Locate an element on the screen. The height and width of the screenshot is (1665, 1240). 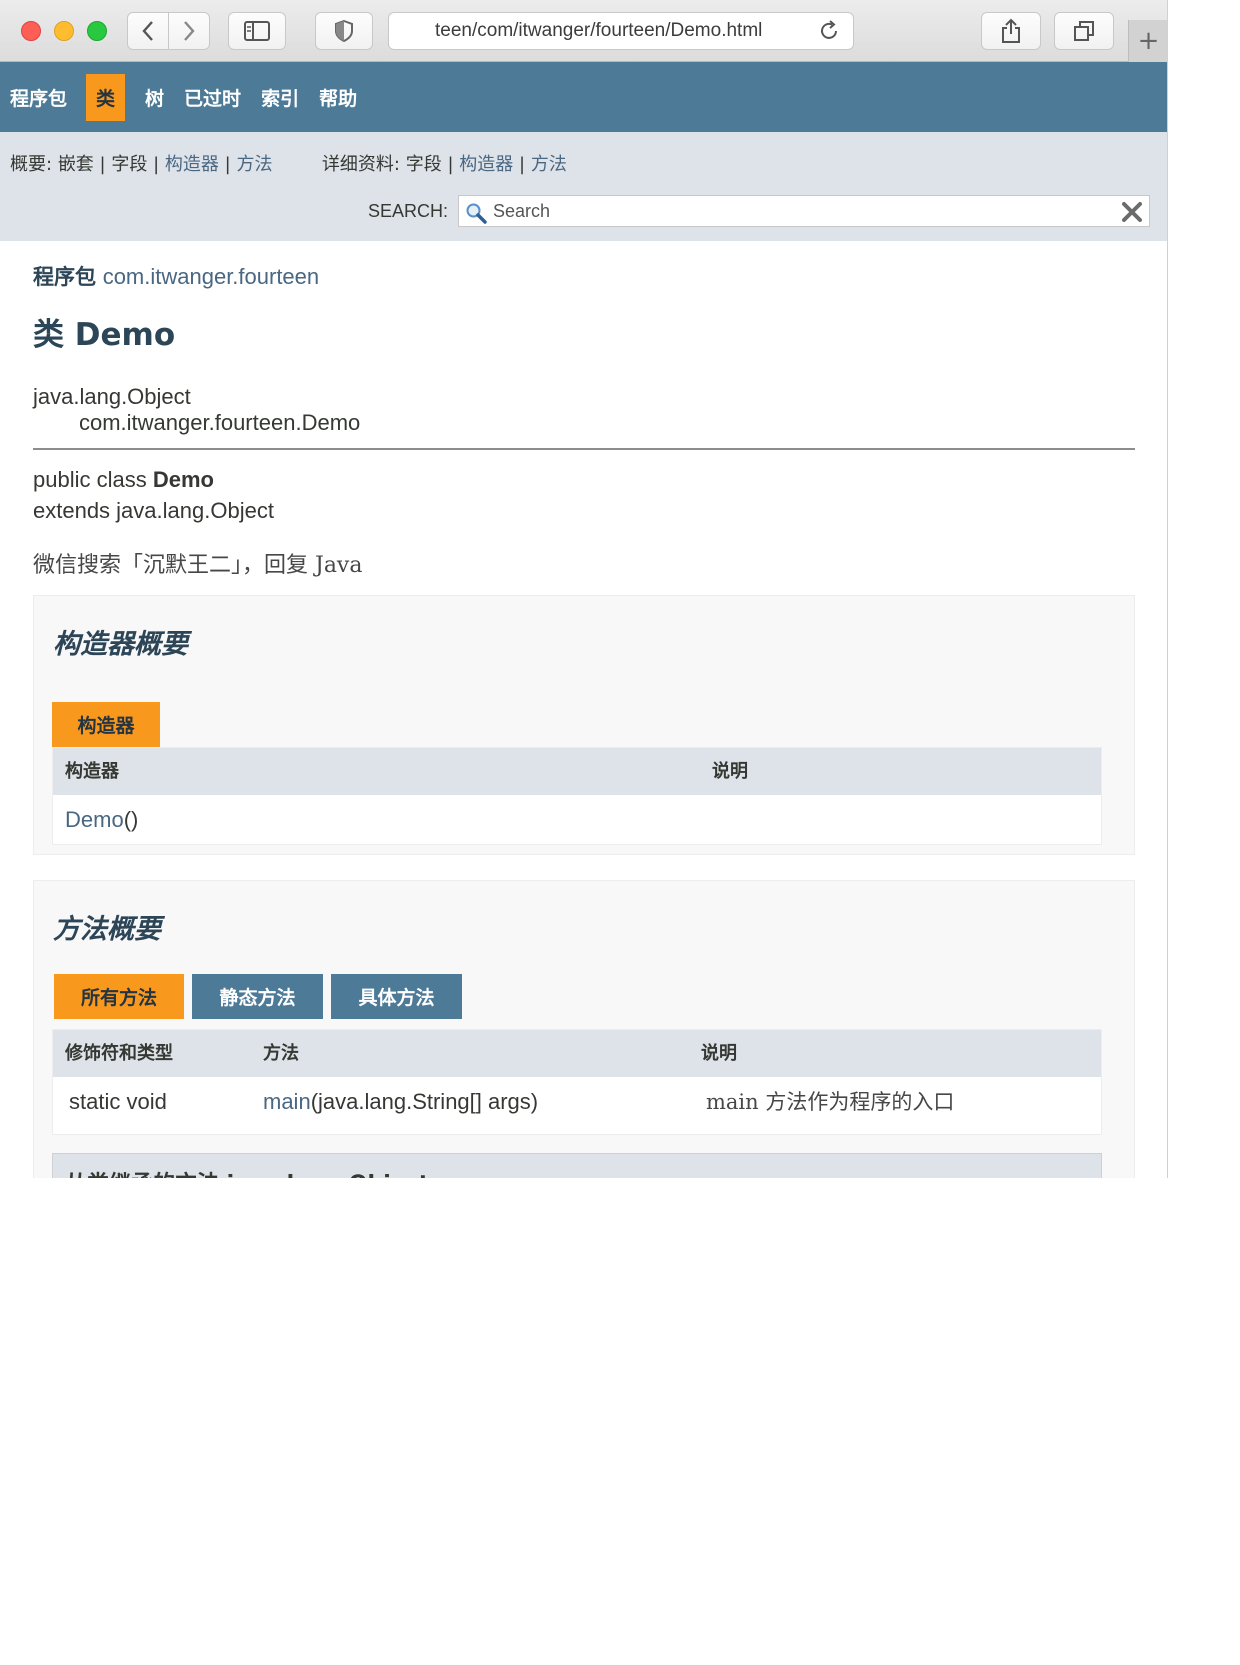
share-button is located at coordinates (1011, 31).